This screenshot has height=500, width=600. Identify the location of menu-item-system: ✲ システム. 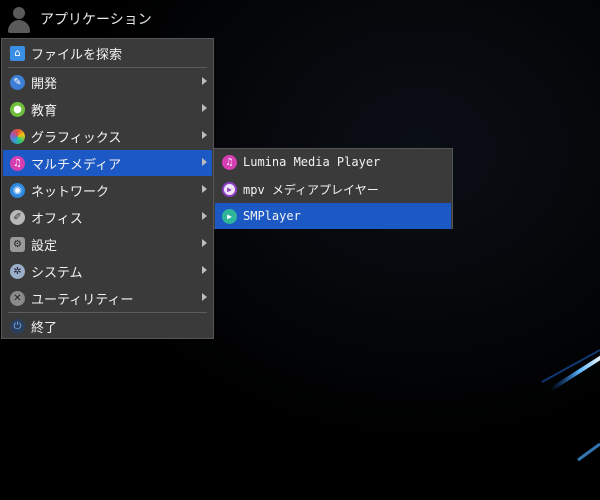
(107, 271).